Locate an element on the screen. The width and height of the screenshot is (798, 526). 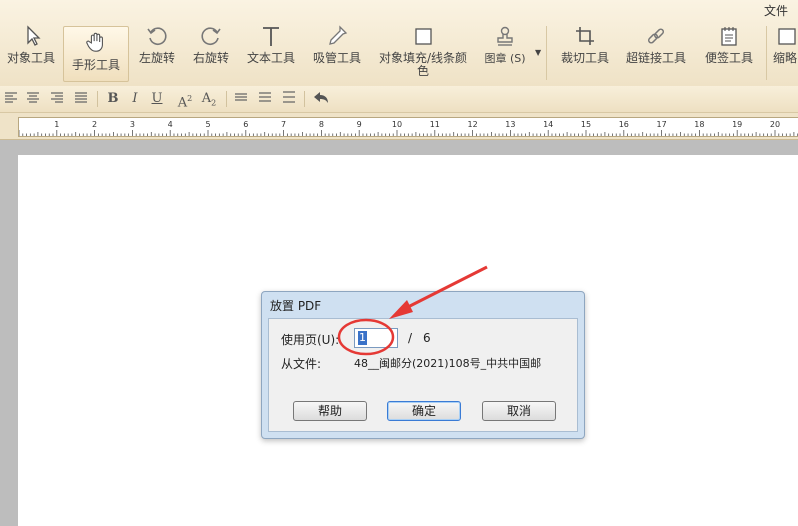
tool-label: 裁切工具 is located at coordinates (584, 58).